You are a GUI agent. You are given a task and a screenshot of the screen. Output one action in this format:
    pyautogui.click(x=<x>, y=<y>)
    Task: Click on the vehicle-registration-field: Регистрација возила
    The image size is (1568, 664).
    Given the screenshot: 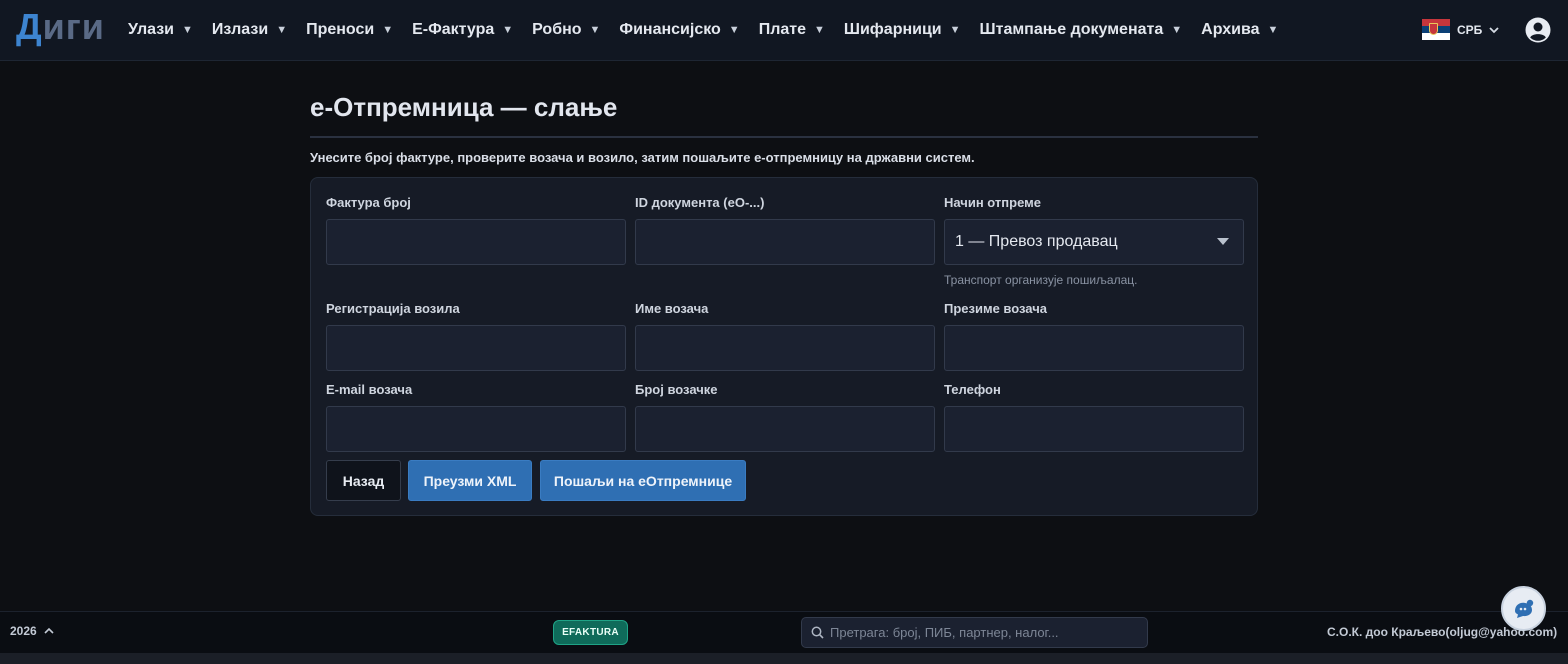 What is the action you would take?
    pyautogui.click(x=476, y=336)
    